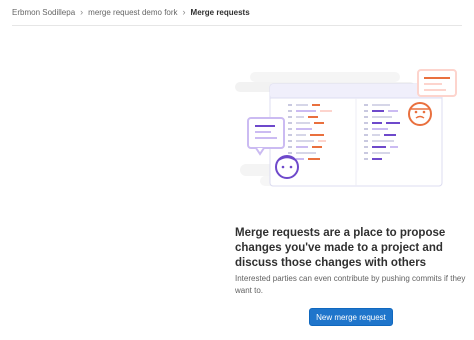 The image size is (474, 340). What do you see at coordinates (132, 12) in the screenshot?
I see `breadcrumb-project-link: merge request demo fork` at bounding box center [132, 12].